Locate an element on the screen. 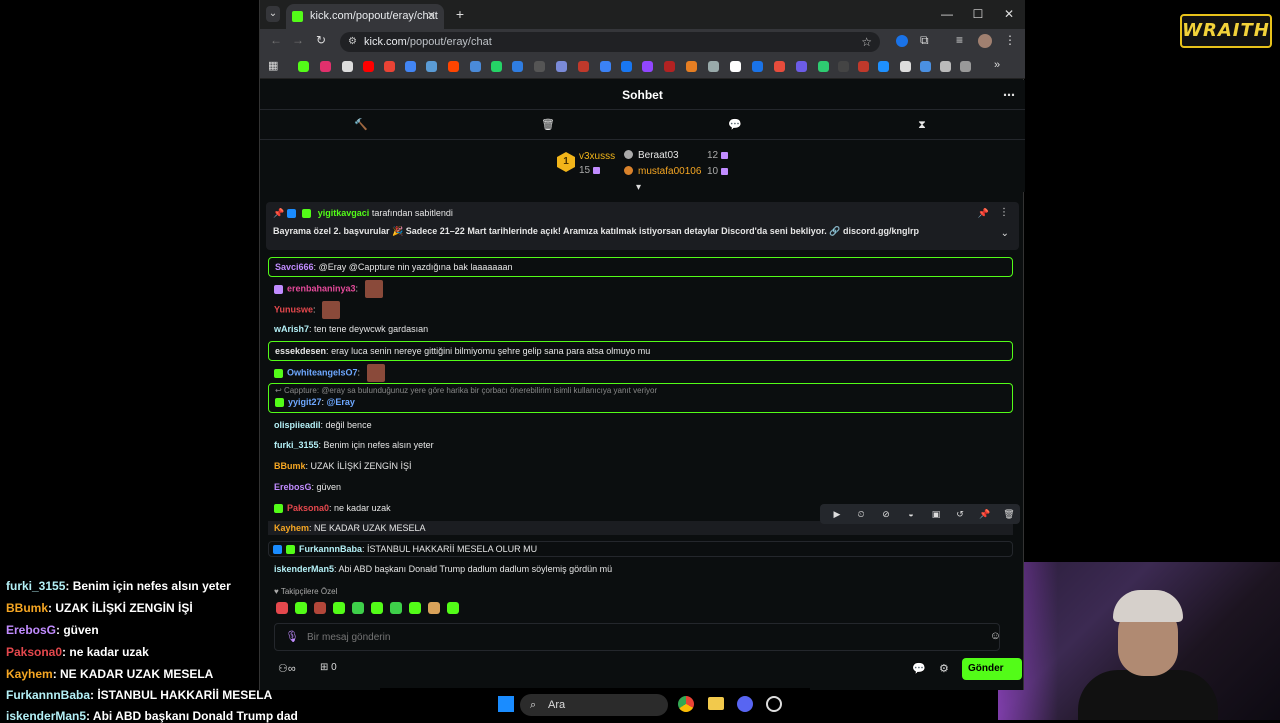  leader-name: v3xusss is located at coordinates (597, 156).